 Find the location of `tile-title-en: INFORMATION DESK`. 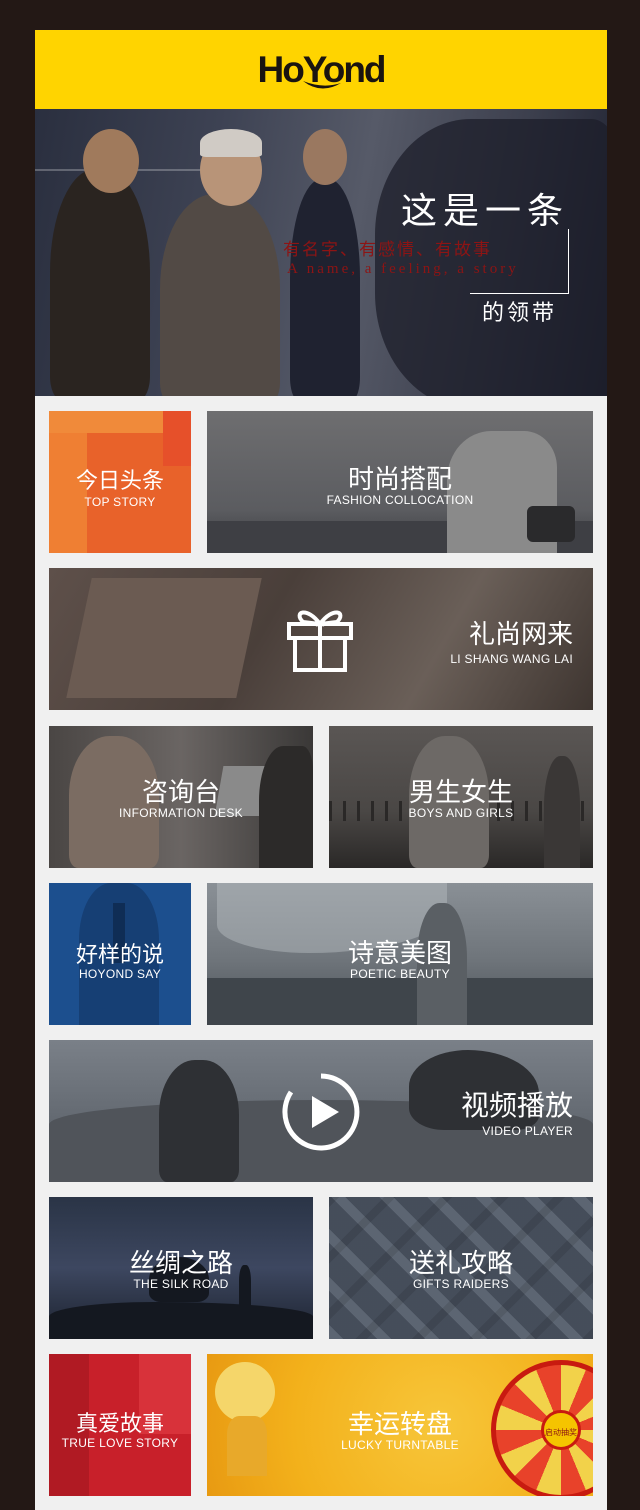

tile-title-en: INFORMATION DESK is located at coordinates (181, 813).